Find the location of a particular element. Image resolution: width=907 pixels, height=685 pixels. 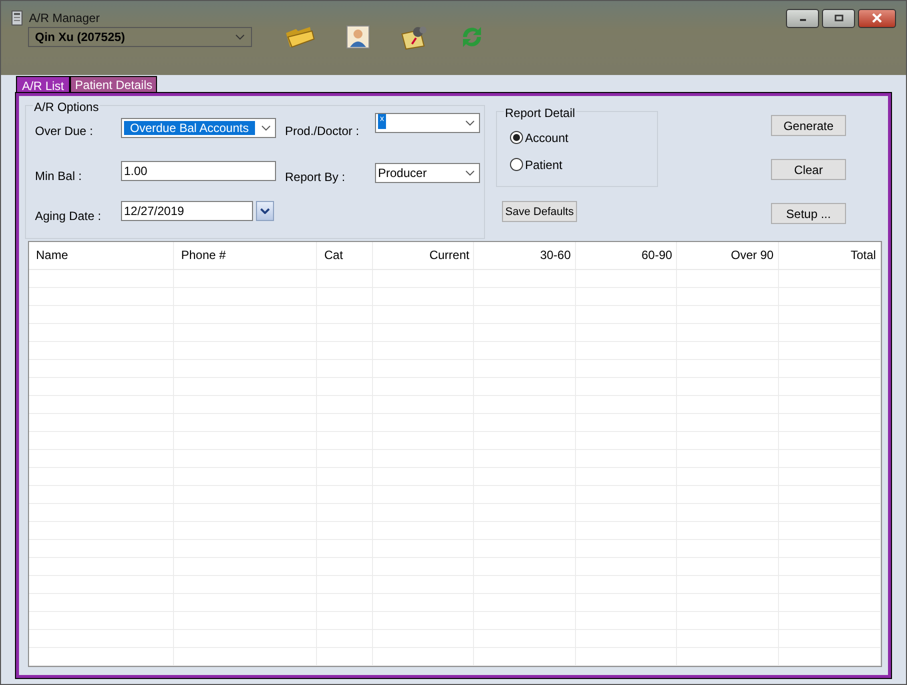

clear-button: Clear is located at coordinates (808, 169).